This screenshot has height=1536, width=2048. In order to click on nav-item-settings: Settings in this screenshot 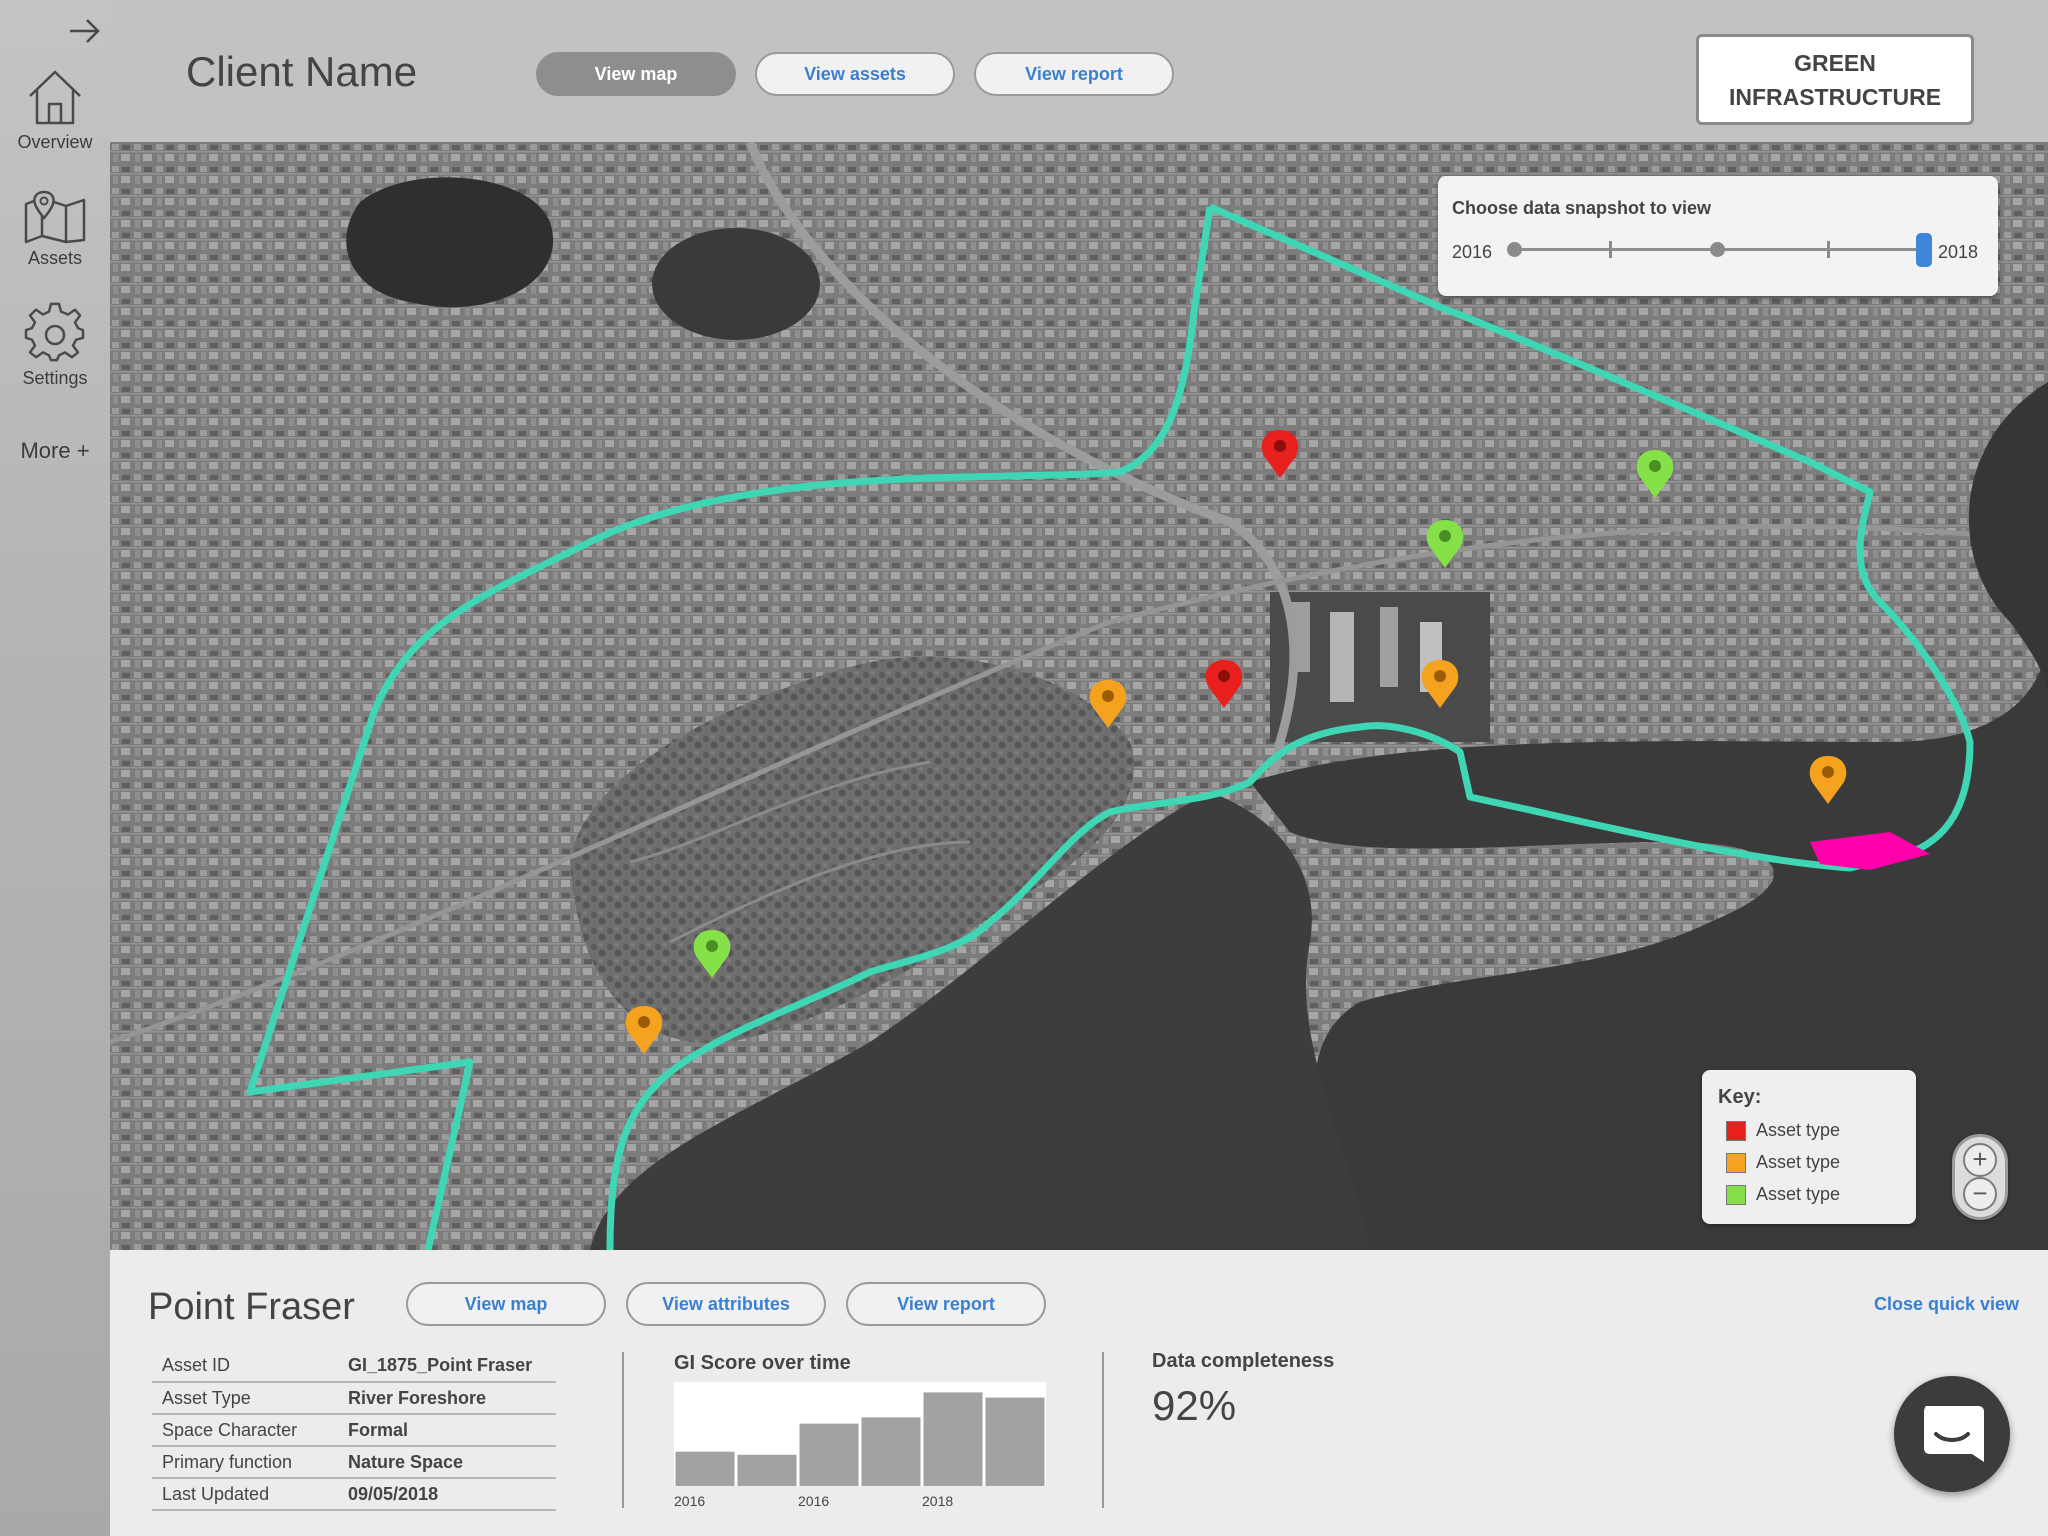, I will do `click(55, 345)`.